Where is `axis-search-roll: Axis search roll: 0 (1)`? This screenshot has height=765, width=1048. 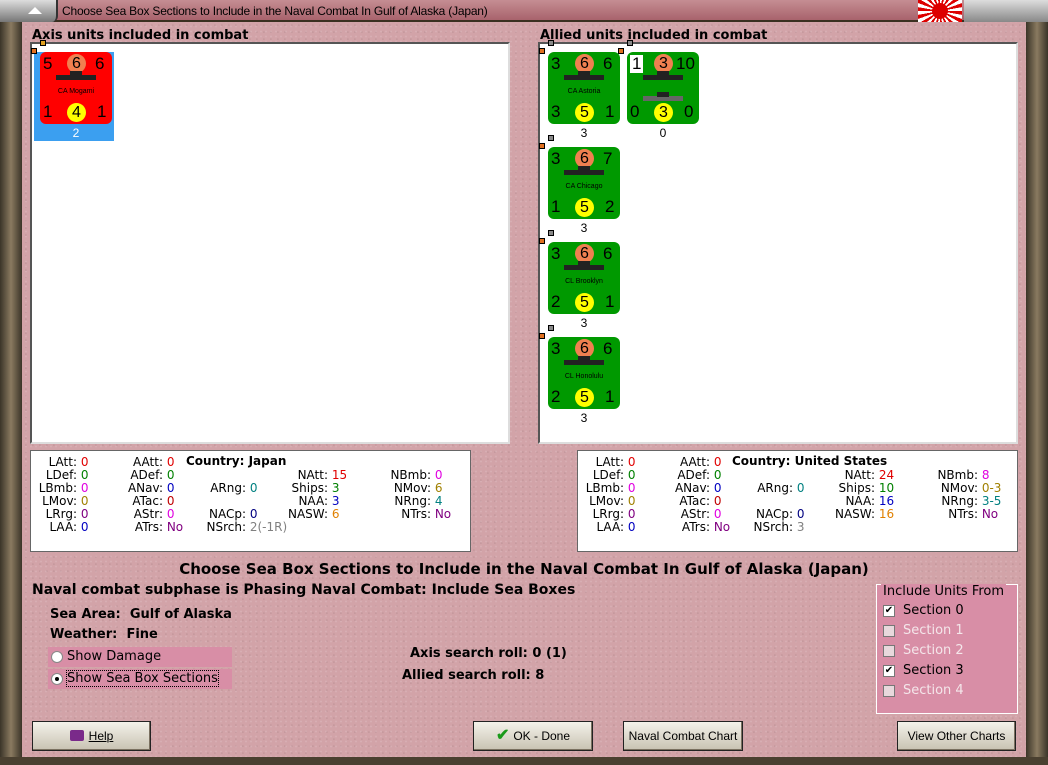 axis-search-roll: Axis search roll: 0 (1) is located at coordinates (488, 653).